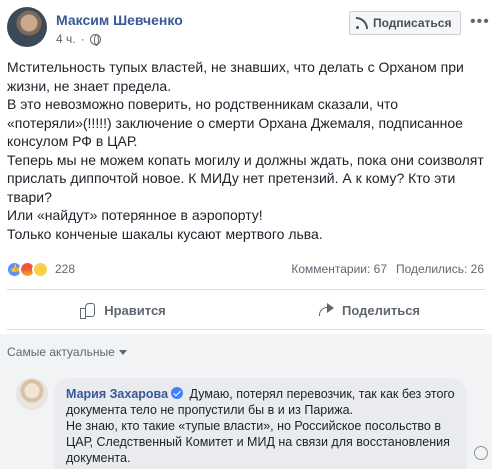 The image size is (492, 469). What do you see at coordinates (119, 20) in the screenshot?
I see `author-name: Максим Шевченко` at bounding box center [119, 20].